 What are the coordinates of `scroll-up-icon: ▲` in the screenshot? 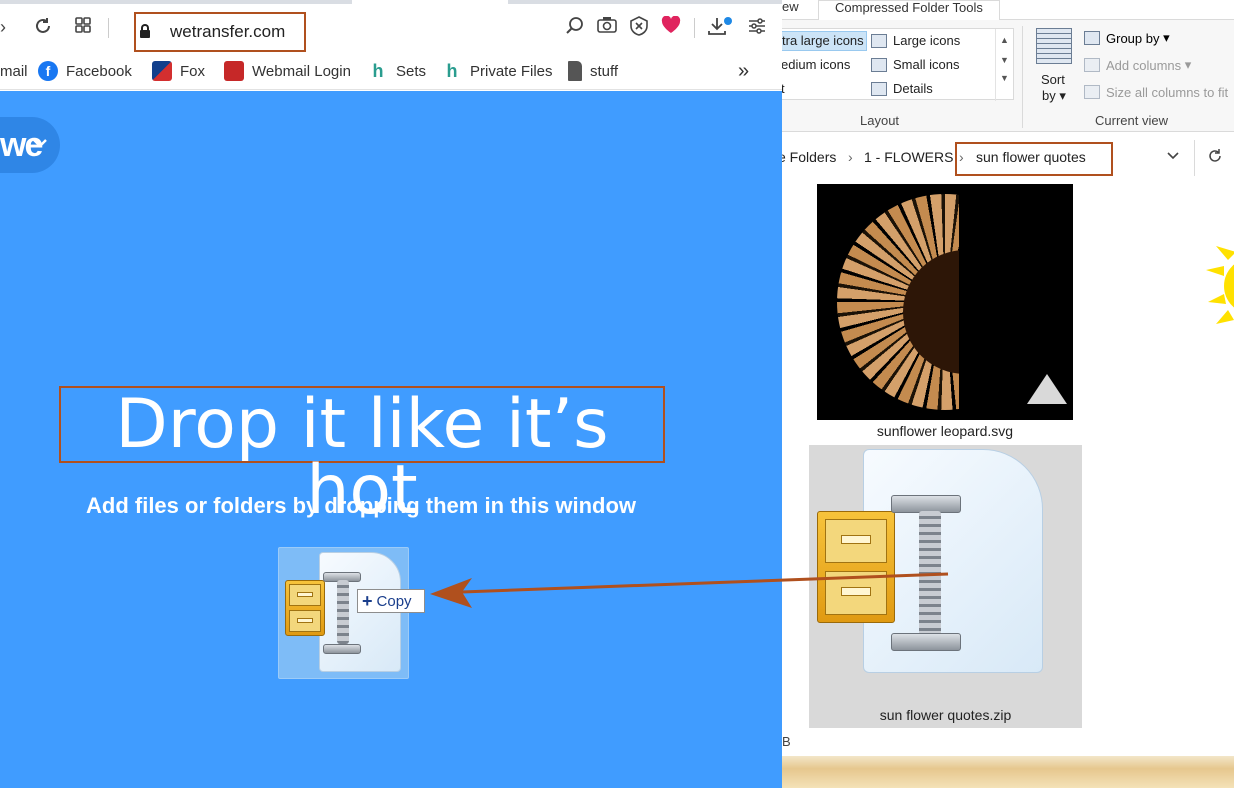 It's located at (1004, 40).